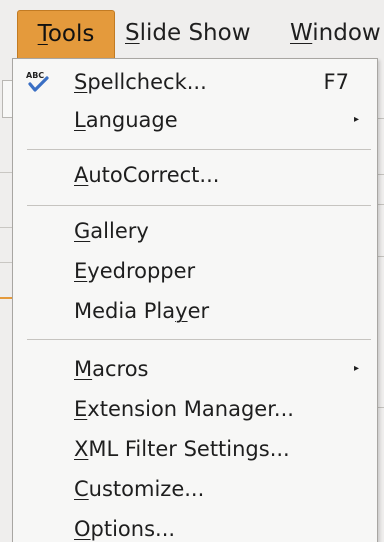 The height and width of the screenshot is (542, 384). Describe the element at coordinates (81, 449) in the screenshot. I see `label-mnemonic: X` at that location.